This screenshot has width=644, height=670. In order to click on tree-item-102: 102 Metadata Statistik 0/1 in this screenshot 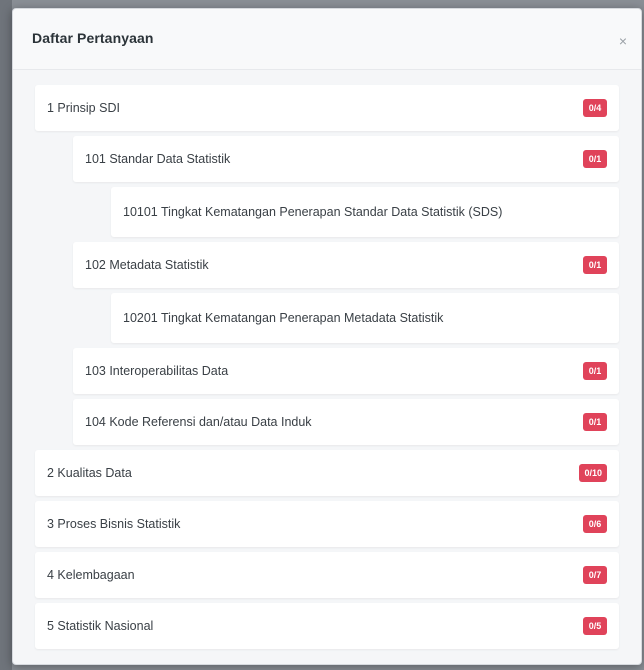, I will do `click(346, 265)`.